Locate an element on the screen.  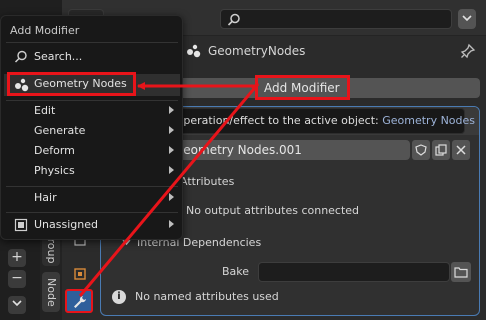
fake-user-button is located at coordinates (421, 150).